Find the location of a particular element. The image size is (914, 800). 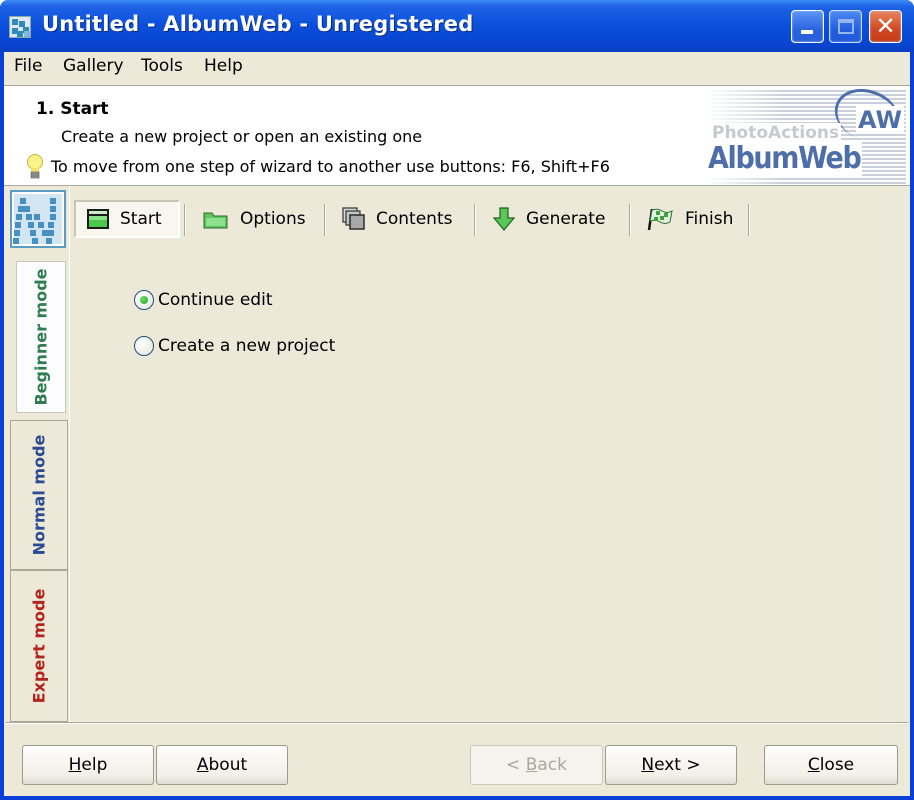

about-button: About is located at coordinates (222, 765).